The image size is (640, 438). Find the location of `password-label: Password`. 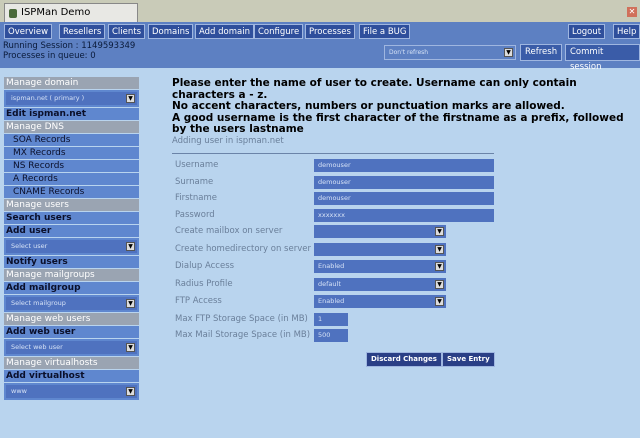

password-label: Password is located at coordinates (195, 214).